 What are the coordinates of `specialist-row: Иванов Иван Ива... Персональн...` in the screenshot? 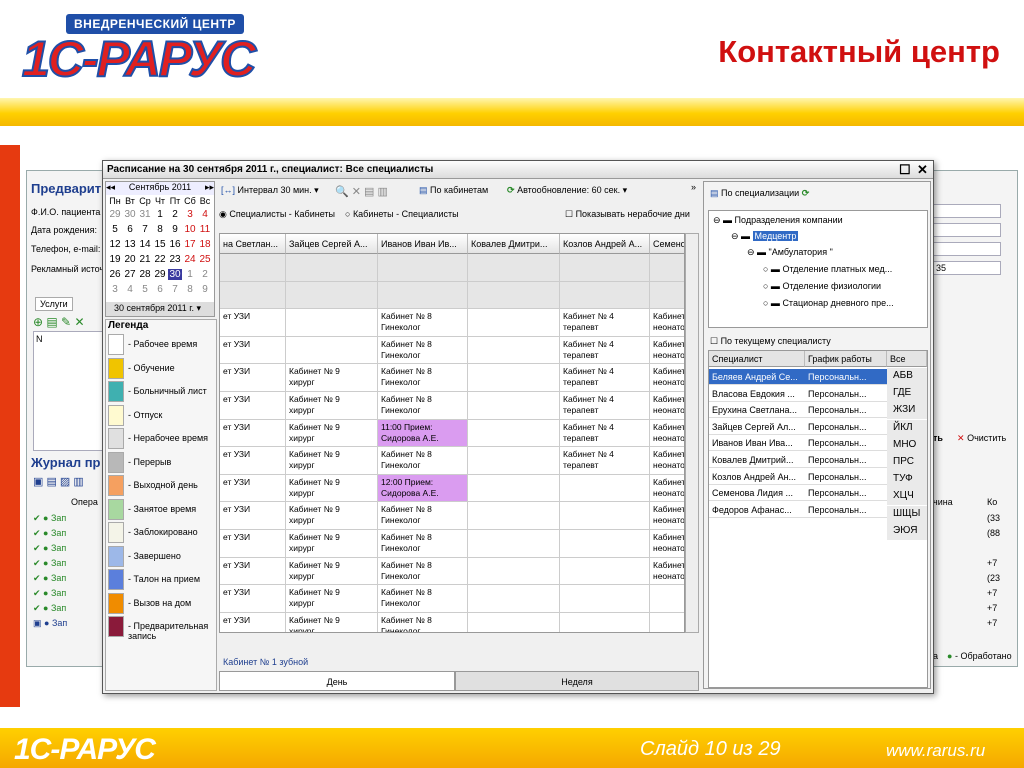 It's located at (798, 443).